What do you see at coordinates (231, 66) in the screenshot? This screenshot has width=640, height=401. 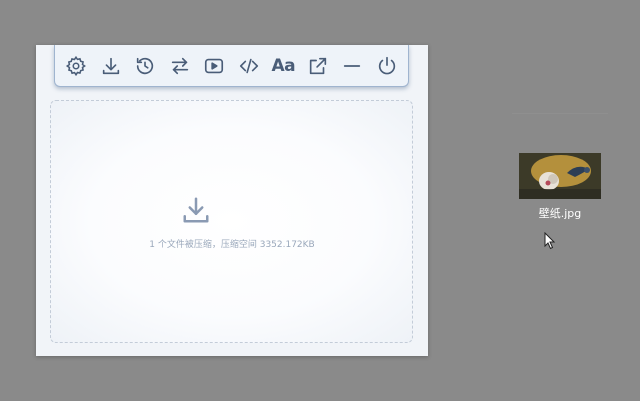 I see `toolbar: Aa` at bounding box center [231, 66].